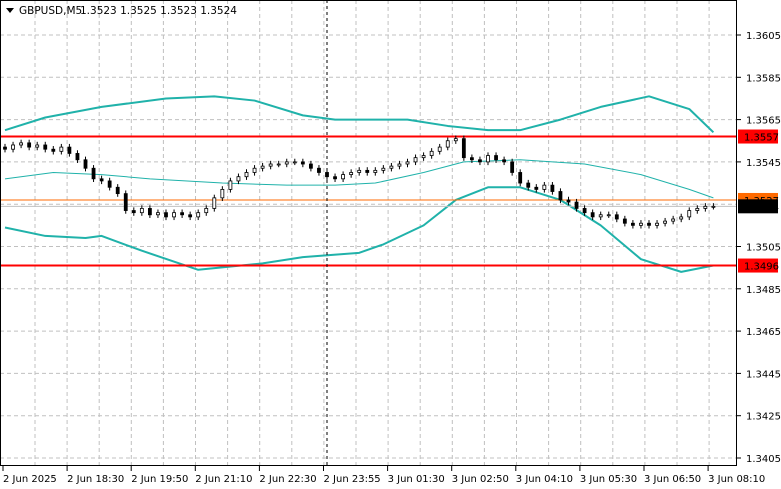 This screenshot has width=781, height=489. What do you see at coordinates (763, 36) in the screenshot?
I see `price-tick-label: 1.3605` at bounding box center [763, 36].